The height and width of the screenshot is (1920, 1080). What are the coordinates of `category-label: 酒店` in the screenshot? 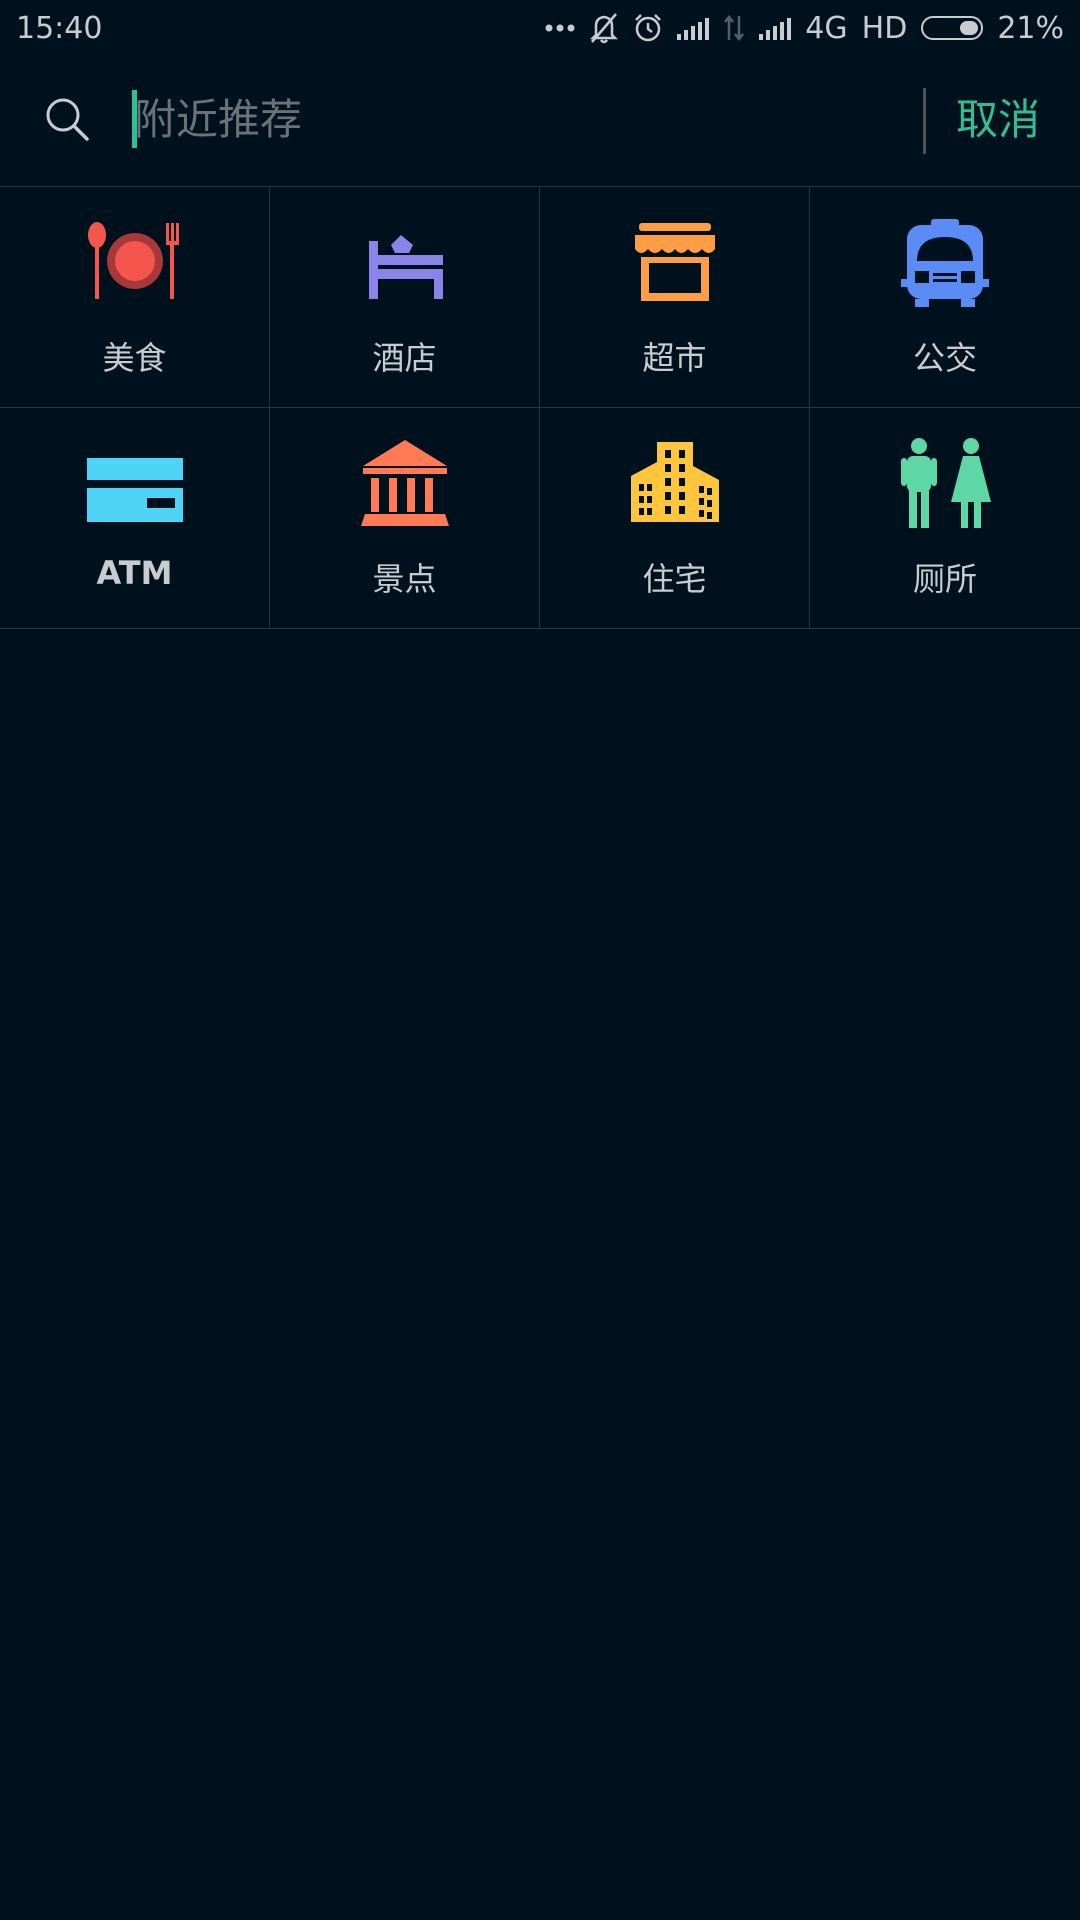 It's located at (404, 358).